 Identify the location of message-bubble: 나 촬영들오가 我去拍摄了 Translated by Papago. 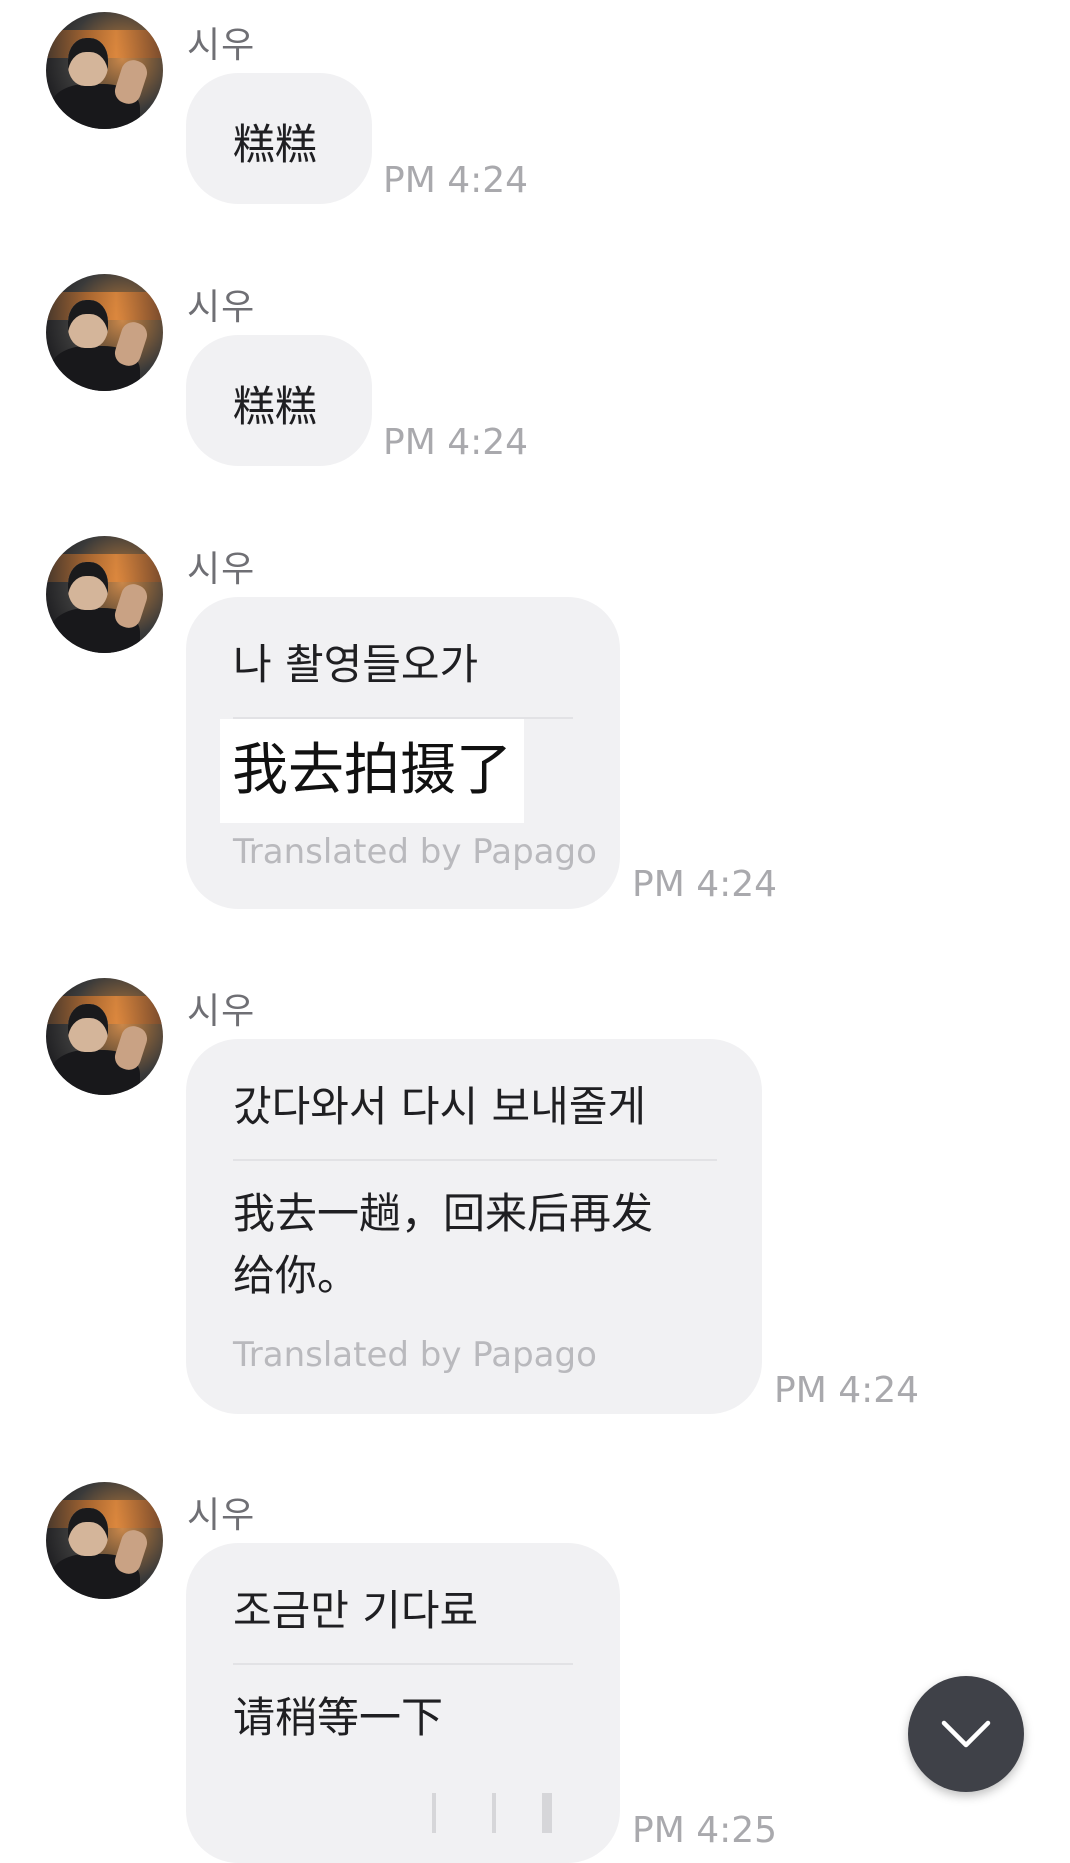
(403, 753).